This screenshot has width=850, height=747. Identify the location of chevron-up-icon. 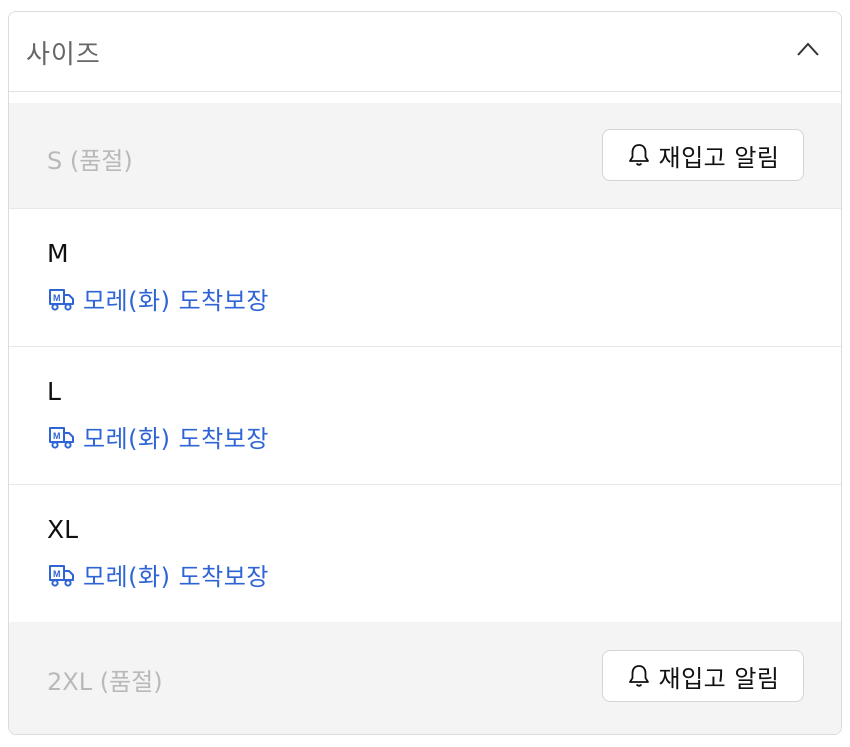
(808, 49).